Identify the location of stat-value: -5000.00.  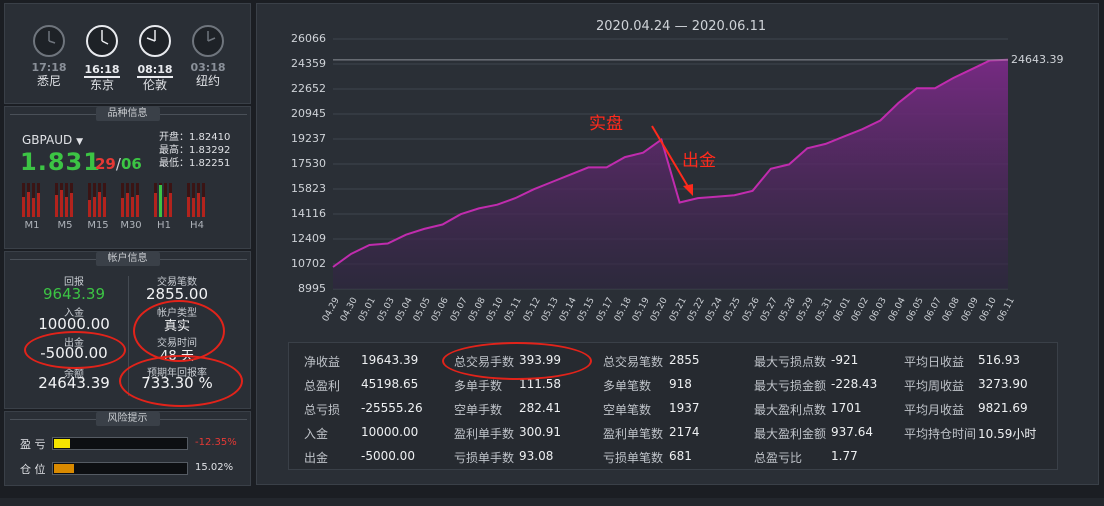
(388, 456).